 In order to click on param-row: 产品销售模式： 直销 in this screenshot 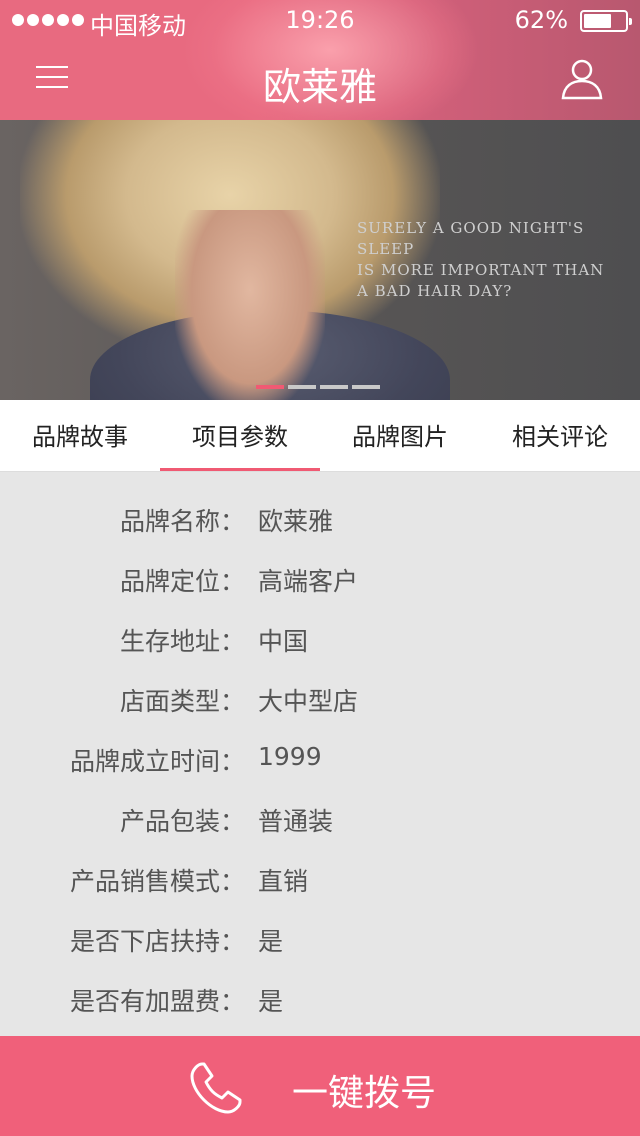, I will do `click(320, 864)`.